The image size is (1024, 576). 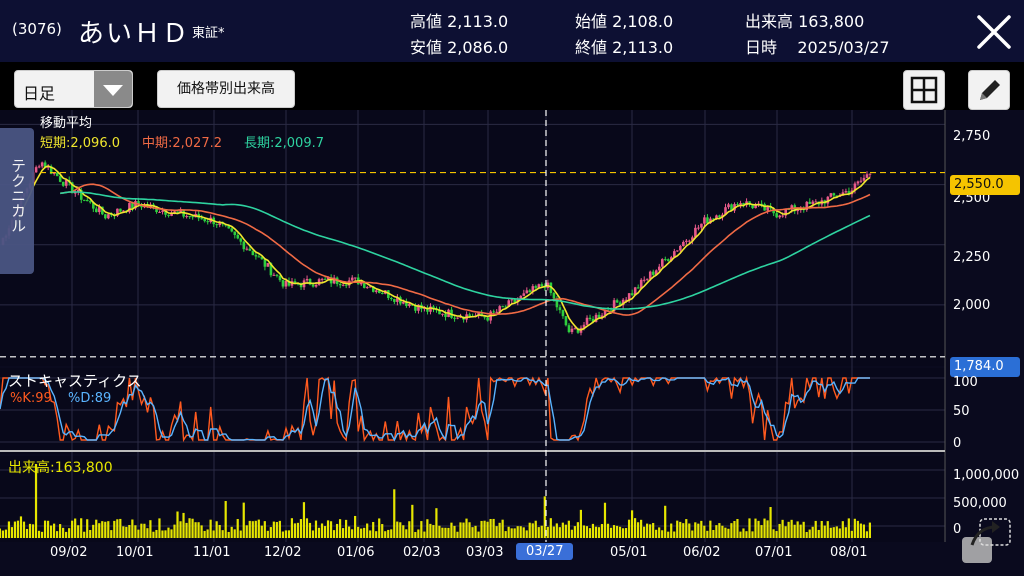 I want to click on stock-code: (3076), so click(x=37, y=29).